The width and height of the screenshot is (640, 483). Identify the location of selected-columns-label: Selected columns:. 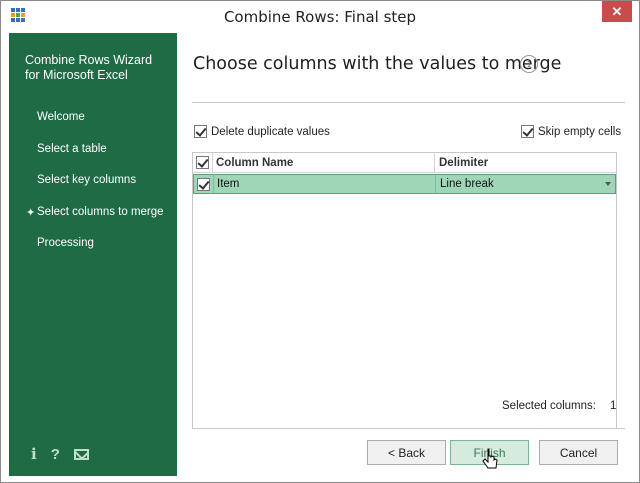
(549, 406).